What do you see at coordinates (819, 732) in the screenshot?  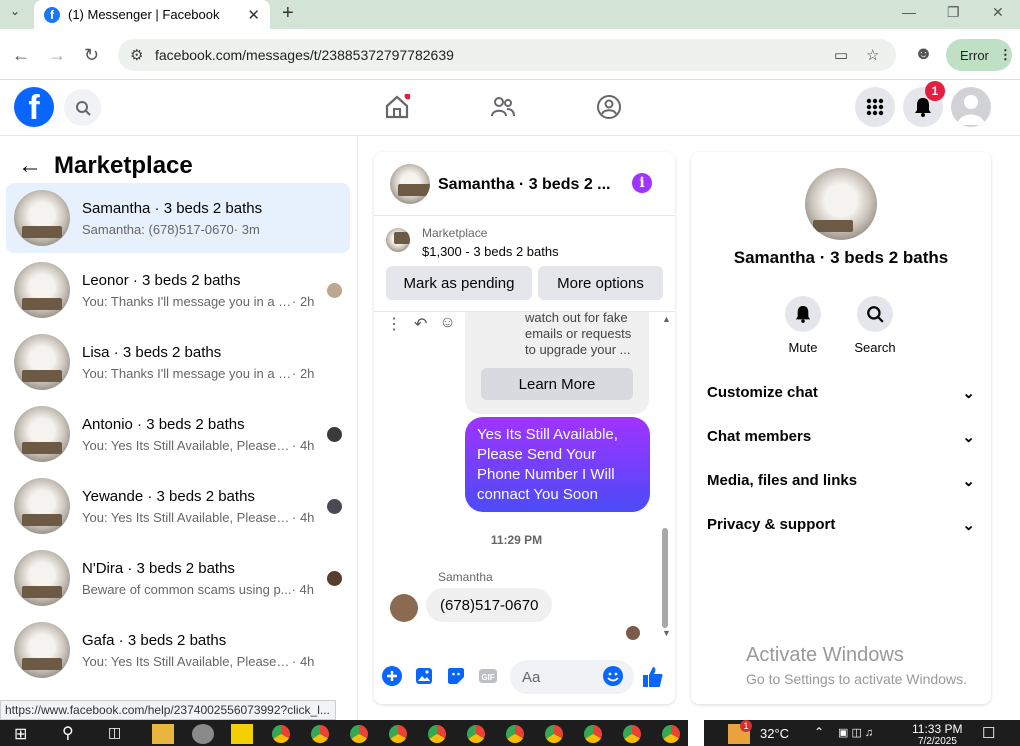 I see `tray-chevron-up-icon: ⌃` at bounding box center [819, 732].